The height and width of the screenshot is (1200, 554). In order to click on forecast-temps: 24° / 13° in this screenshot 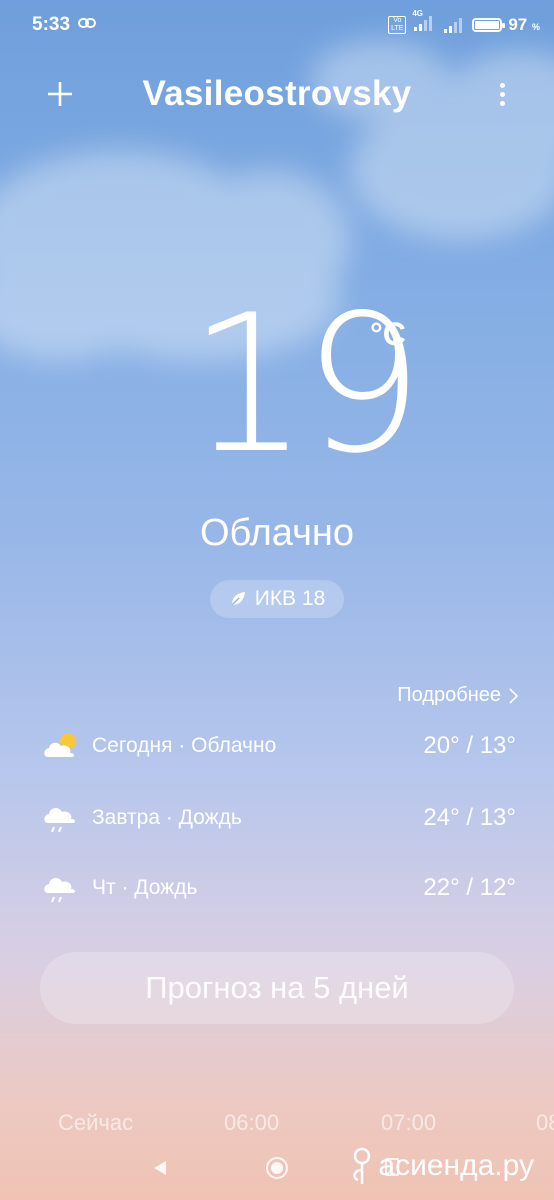, I will do `click(469, 817)`.